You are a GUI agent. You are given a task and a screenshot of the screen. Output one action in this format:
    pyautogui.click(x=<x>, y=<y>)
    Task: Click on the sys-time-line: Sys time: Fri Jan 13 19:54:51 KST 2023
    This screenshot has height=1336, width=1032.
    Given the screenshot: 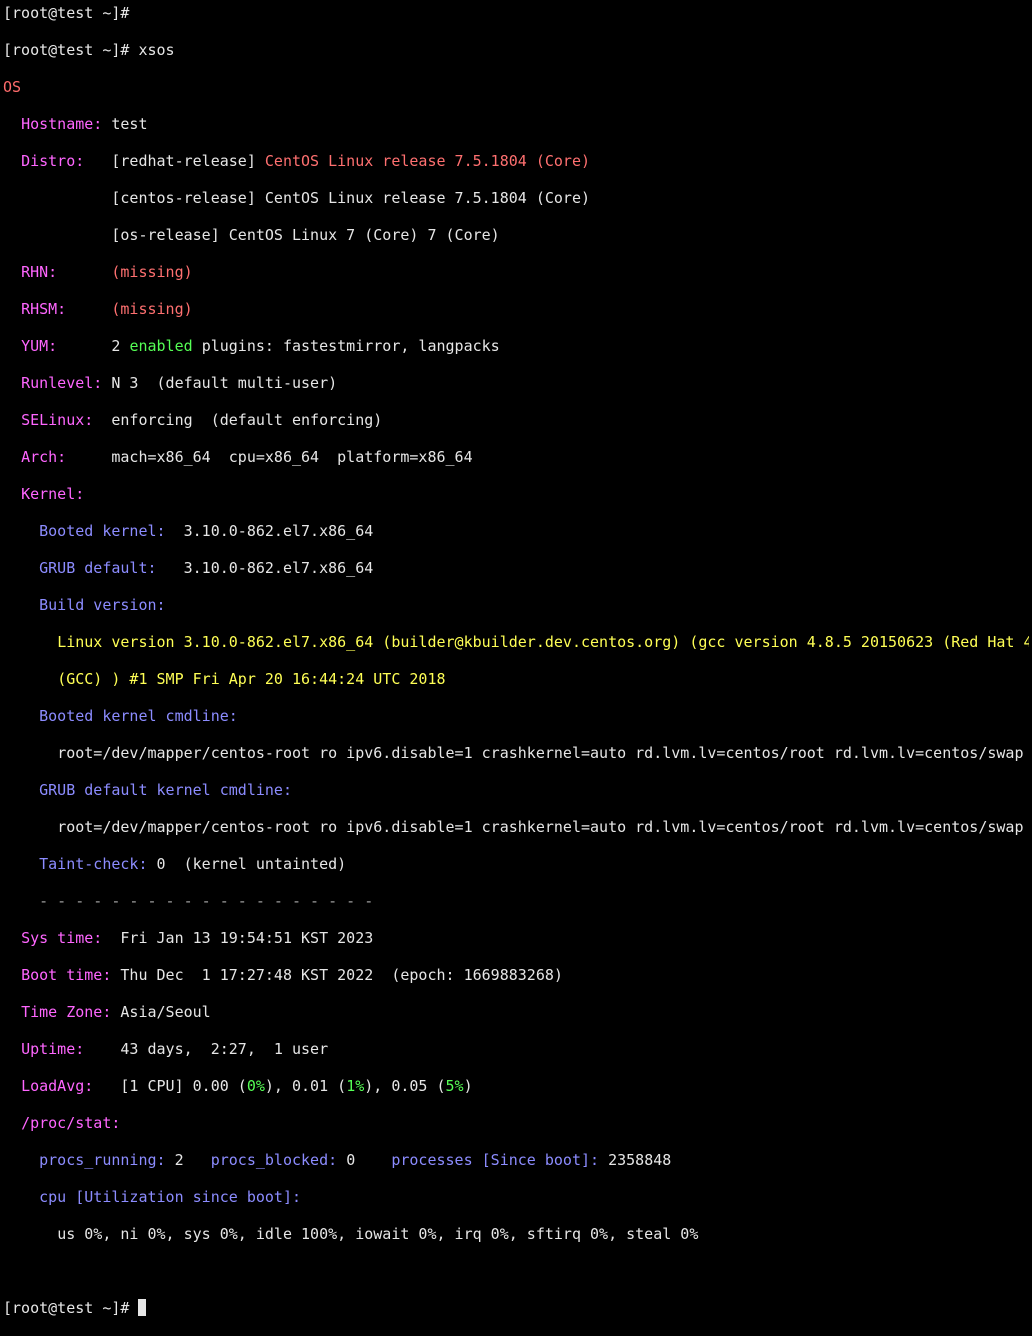 What is the action you would take?
    pyautogui.click(x=197, y=938)
    